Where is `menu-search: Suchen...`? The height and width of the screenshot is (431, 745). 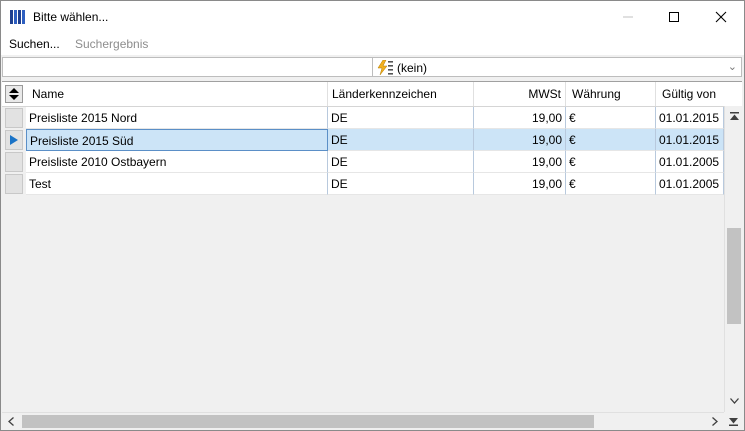 menu-search: Suchen... is located at coordinates (34, 44).